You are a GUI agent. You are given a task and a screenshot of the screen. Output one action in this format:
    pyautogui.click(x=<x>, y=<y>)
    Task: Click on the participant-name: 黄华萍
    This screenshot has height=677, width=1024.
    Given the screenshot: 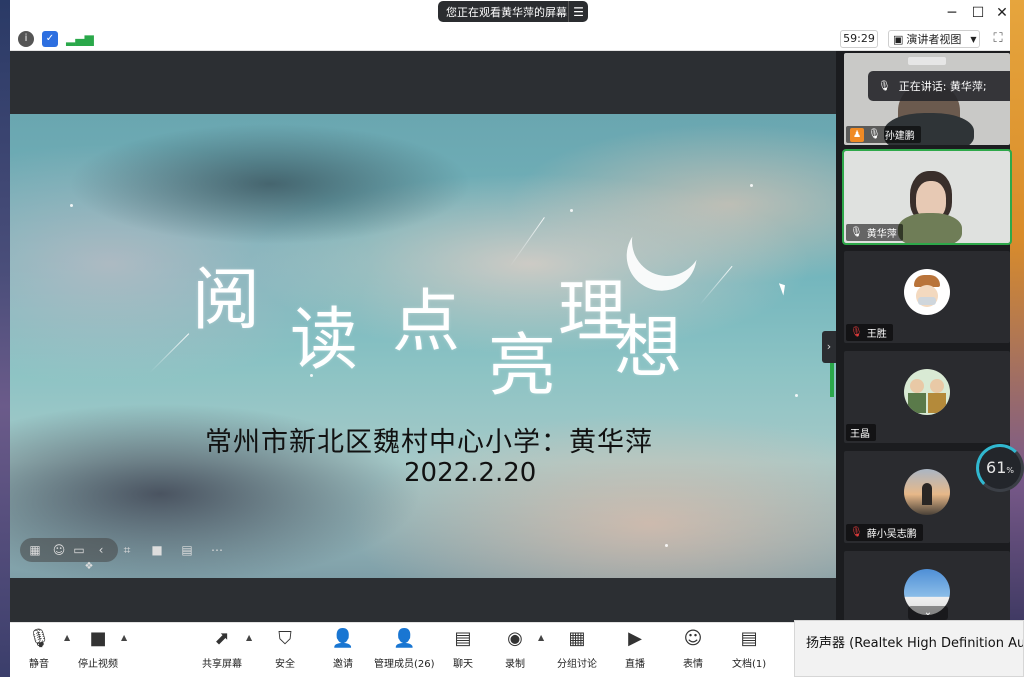 What is the action you would take?
    pyautogui.click(x=881, y=234)
    